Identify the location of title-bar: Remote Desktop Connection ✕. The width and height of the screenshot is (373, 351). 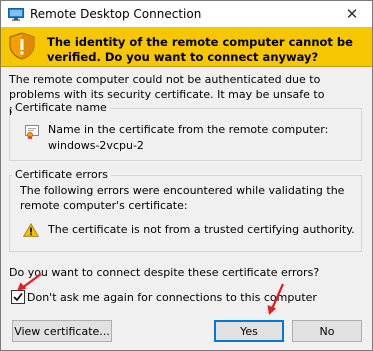
(186, 14).